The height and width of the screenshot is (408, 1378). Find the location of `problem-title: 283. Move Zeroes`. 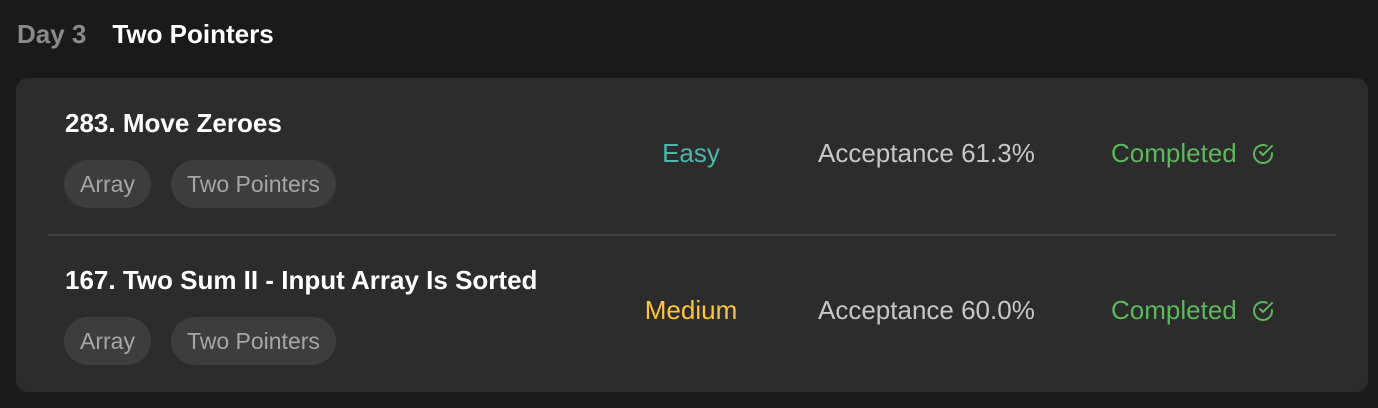

problem-title: 283. Move Zeroes is located at coordinates (173, 123).